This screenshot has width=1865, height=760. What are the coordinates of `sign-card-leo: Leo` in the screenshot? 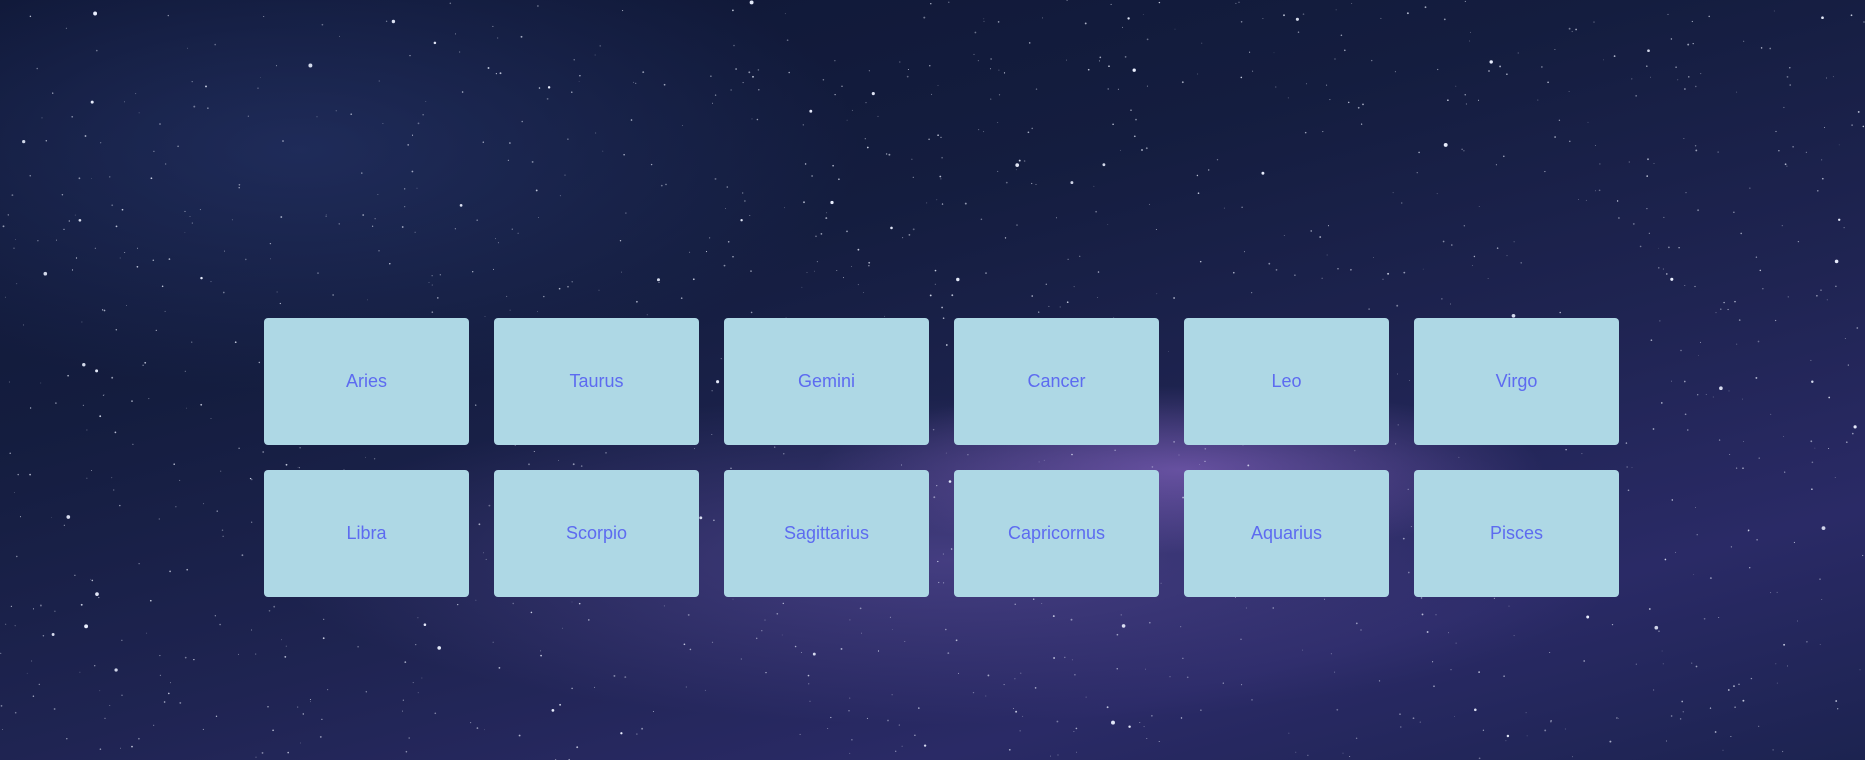 It's located at (1286, 381).